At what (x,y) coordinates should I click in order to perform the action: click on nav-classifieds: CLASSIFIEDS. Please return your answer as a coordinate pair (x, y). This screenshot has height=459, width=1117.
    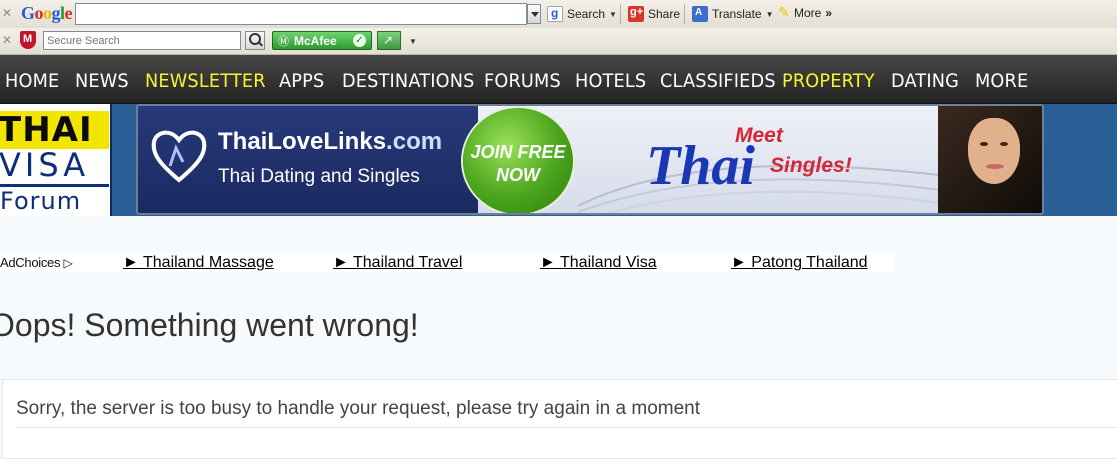
    Looking at the image, I should click on (718, 81).